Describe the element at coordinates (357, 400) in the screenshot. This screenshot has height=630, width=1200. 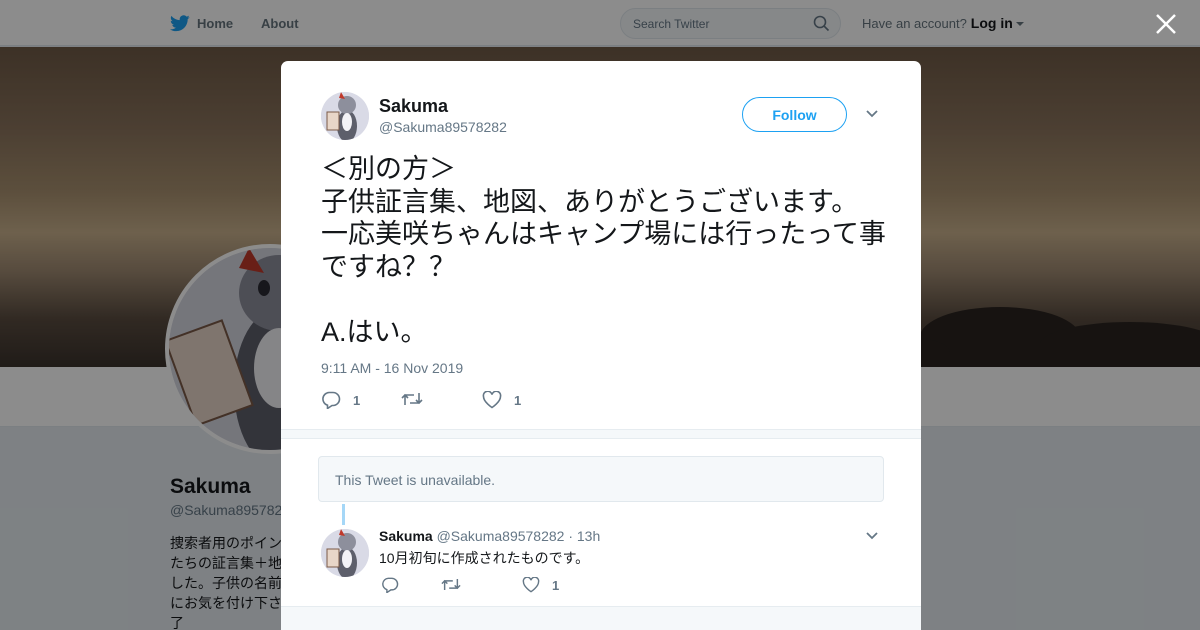
I see `reply-count: 1` at that location.